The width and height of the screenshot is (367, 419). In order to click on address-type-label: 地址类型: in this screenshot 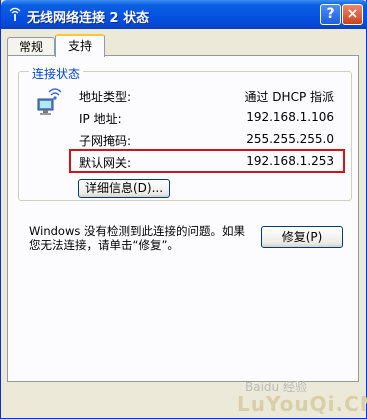, I will do `click(105, 97)`.